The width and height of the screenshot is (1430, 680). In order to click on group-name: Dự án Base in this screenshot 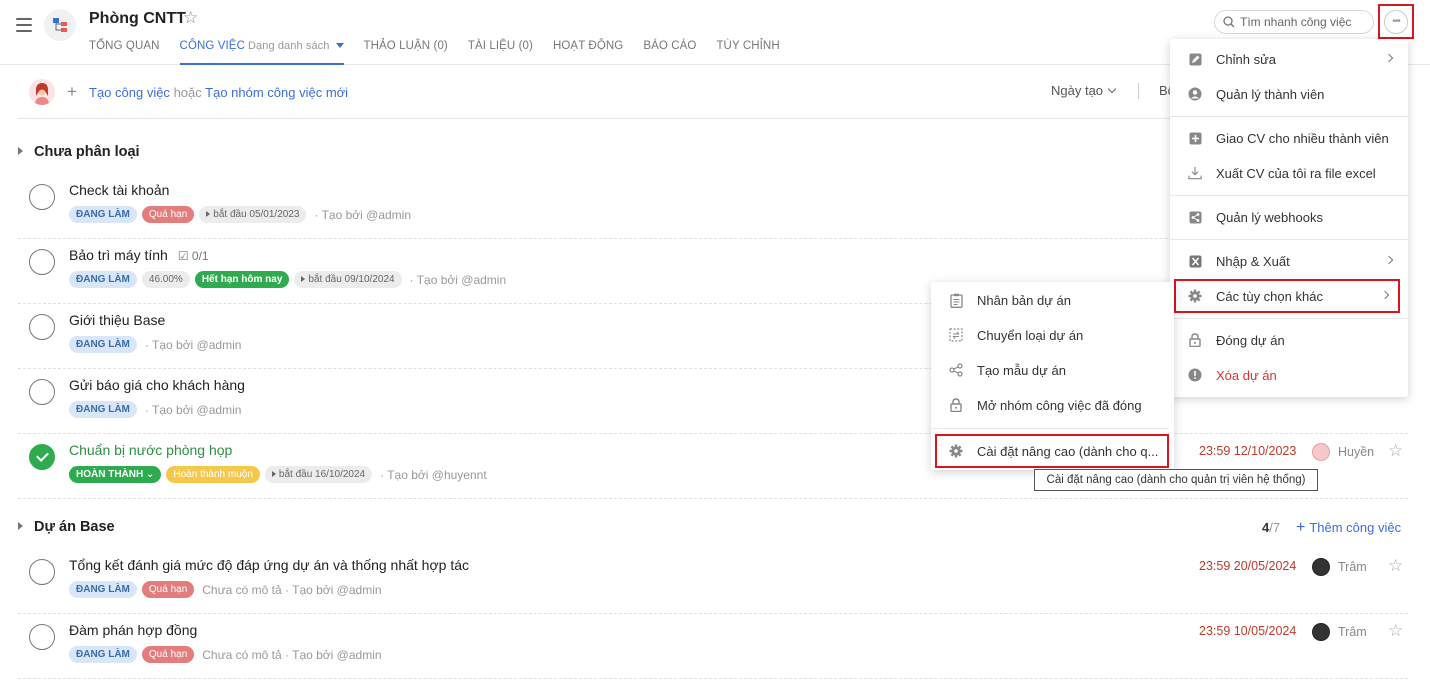, I will do `click(74, 527)`.